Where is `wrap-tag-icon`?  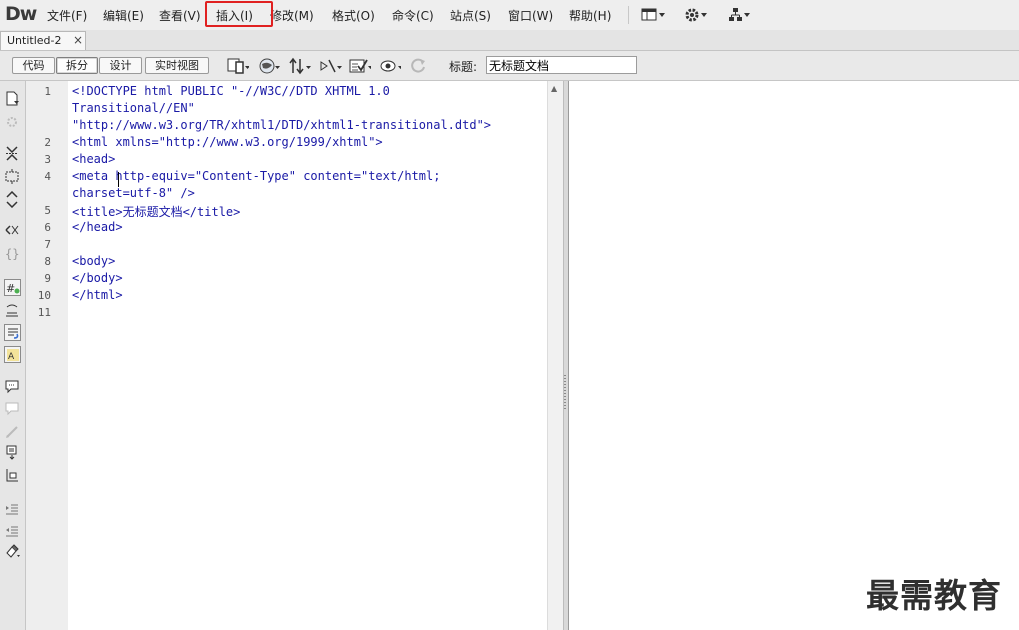
wrap-tag-icon is located at coordinates (12, 432).